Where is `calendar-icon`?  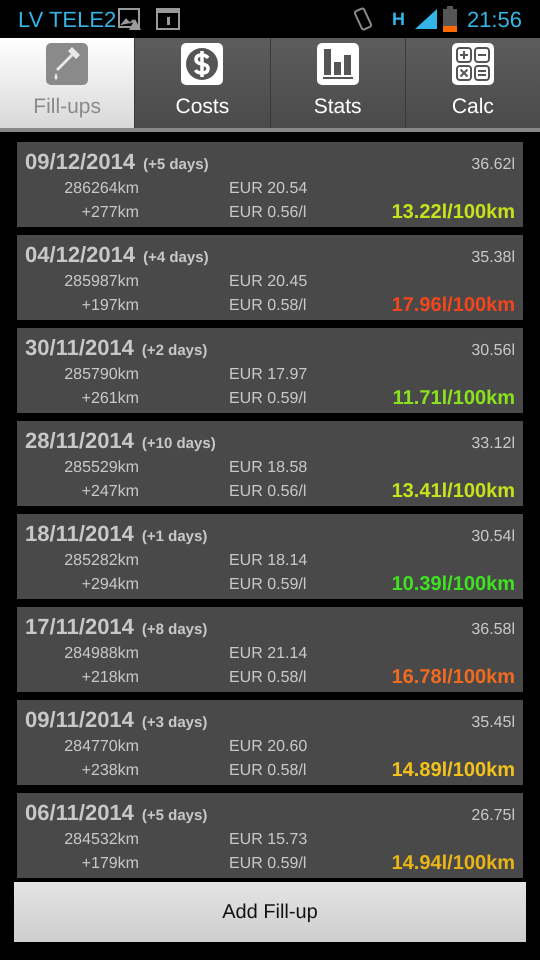 calendar-icon is located at coordinates (168, 19).